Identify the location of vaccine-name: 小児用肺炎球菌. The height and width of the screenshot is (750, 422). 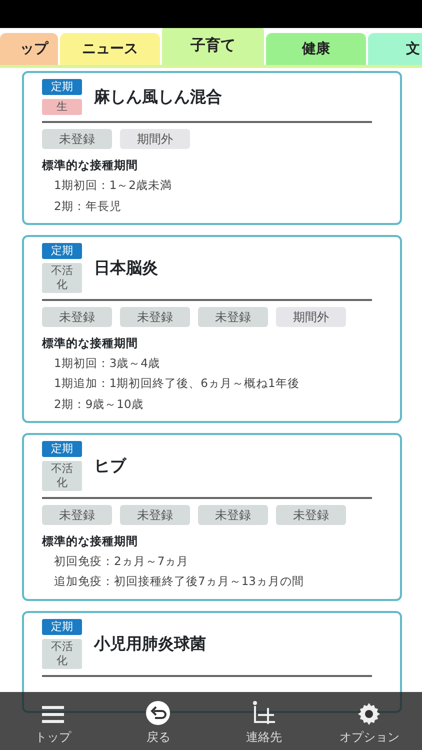
(150, 643).